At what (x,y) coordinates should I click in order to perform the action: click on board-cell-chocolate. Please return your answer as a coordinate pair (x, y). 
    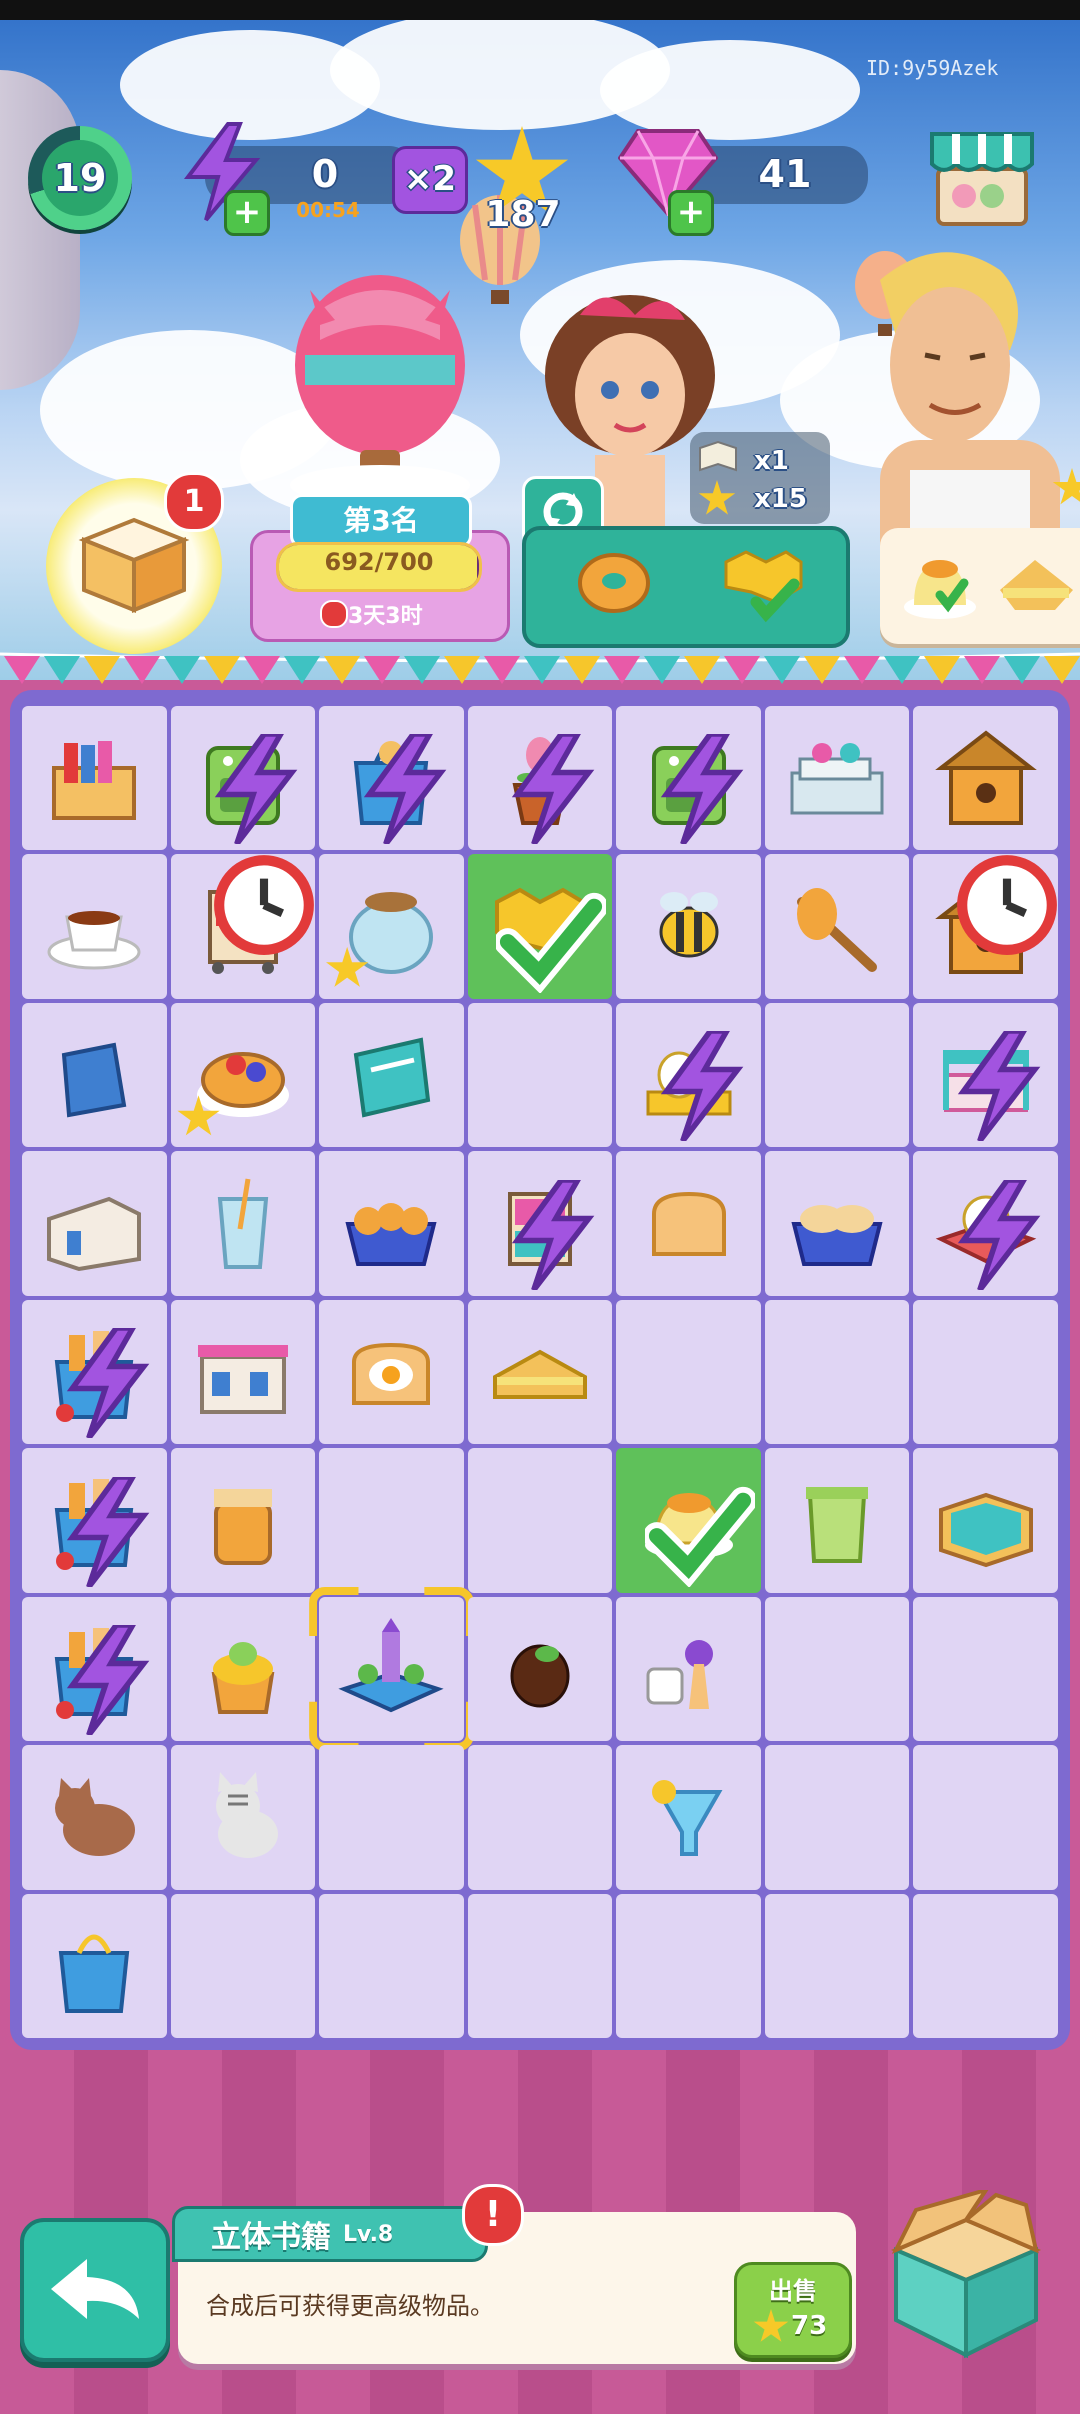
    Looking at the image, I should click on (540, 1669).